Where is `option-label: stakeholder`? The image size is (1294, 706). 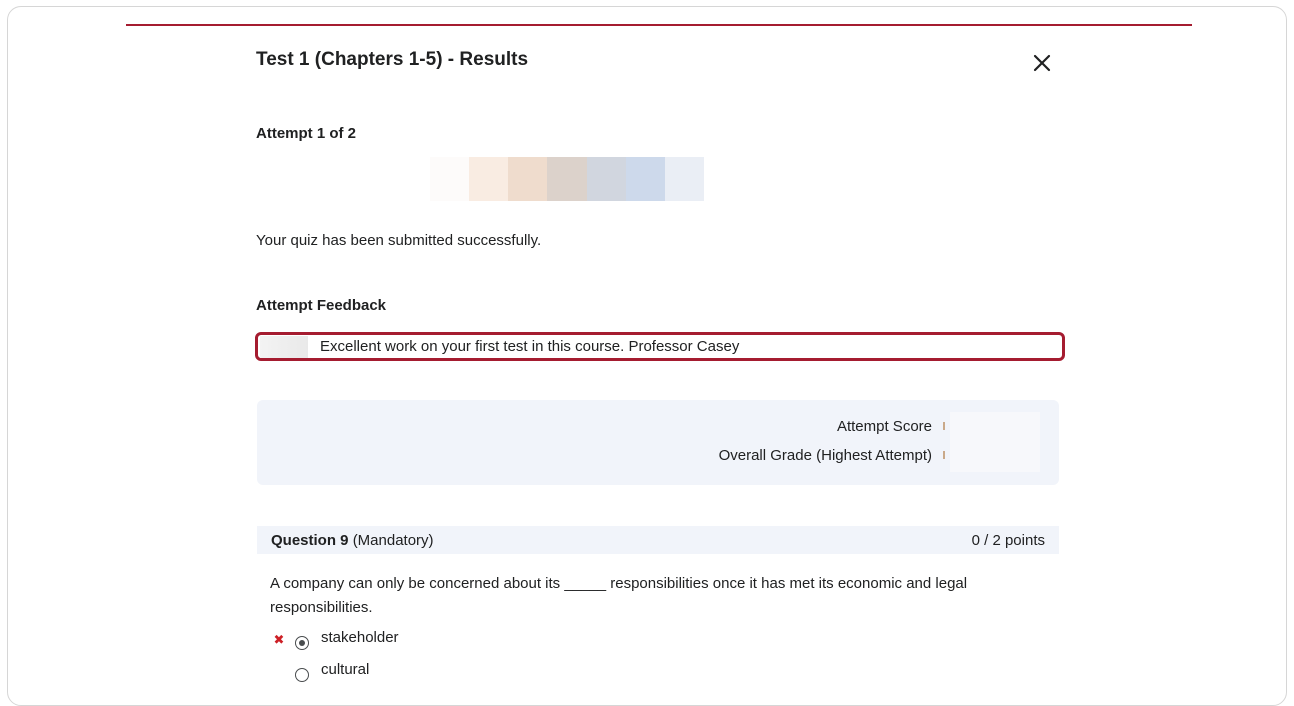
option-label: stakeholder is located at coordinates (360, 637).